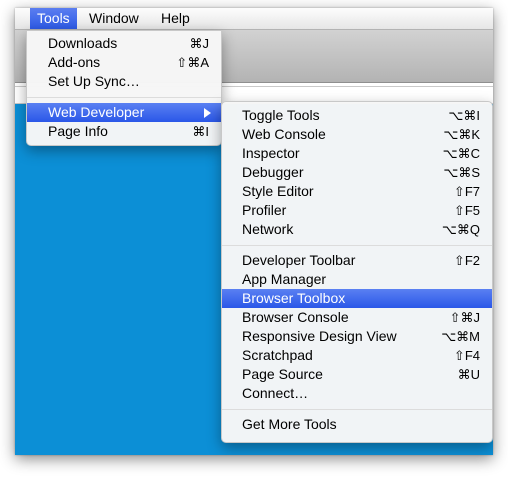  Describe the element at coordinates (357, 260) in the screenshot. I see `menu-item-developer-toolbar: Developer Toolbar ⇧F2` at that location.